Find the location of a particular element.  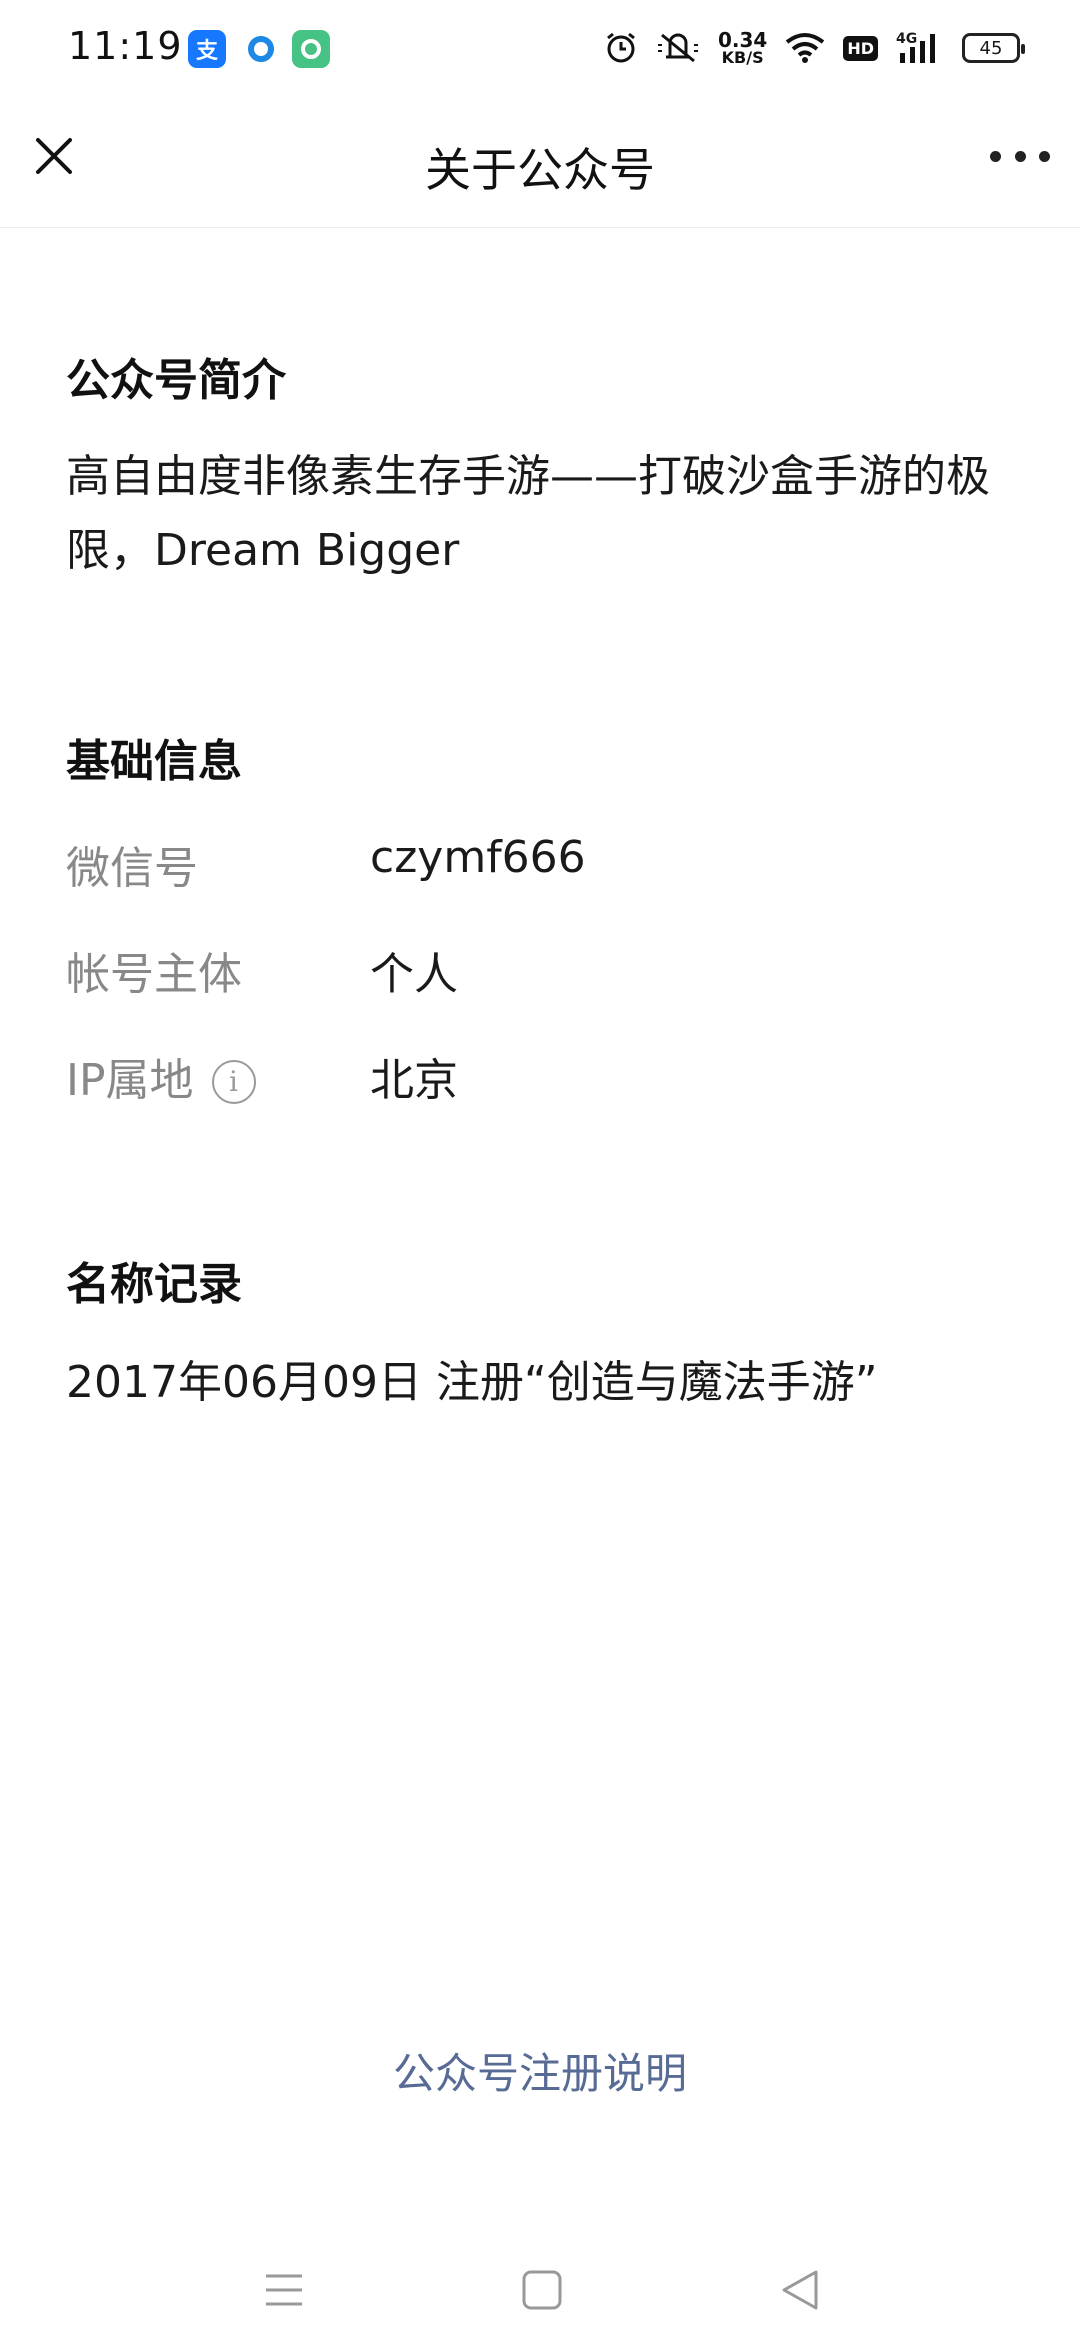

home-icon is located at coordinates (542, 2290).